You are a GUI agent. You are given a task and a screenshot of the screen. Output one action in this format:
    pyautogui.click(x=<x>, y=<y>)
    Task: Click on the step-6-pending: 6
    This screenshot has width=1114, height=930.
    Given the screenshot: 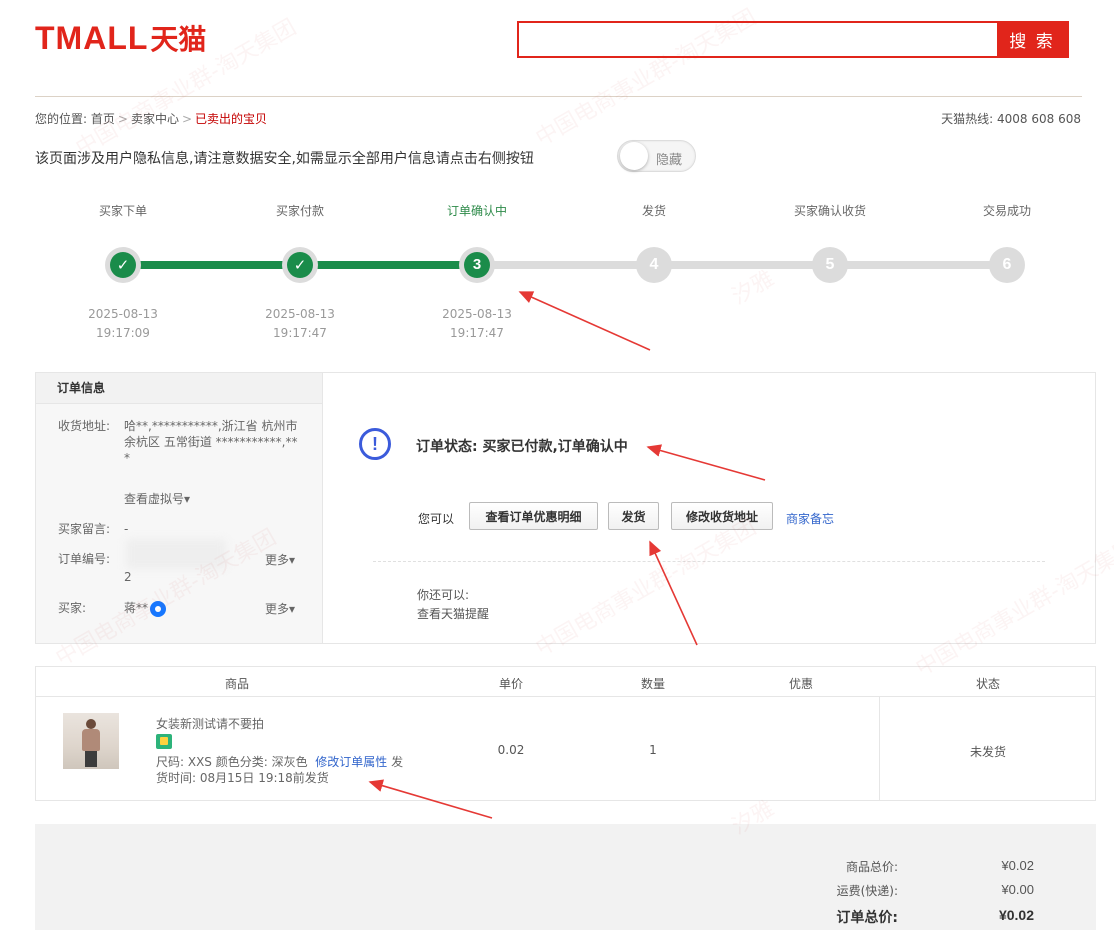 What is the action you would take?
    pyautogui.click(x=1007, y=265)
    